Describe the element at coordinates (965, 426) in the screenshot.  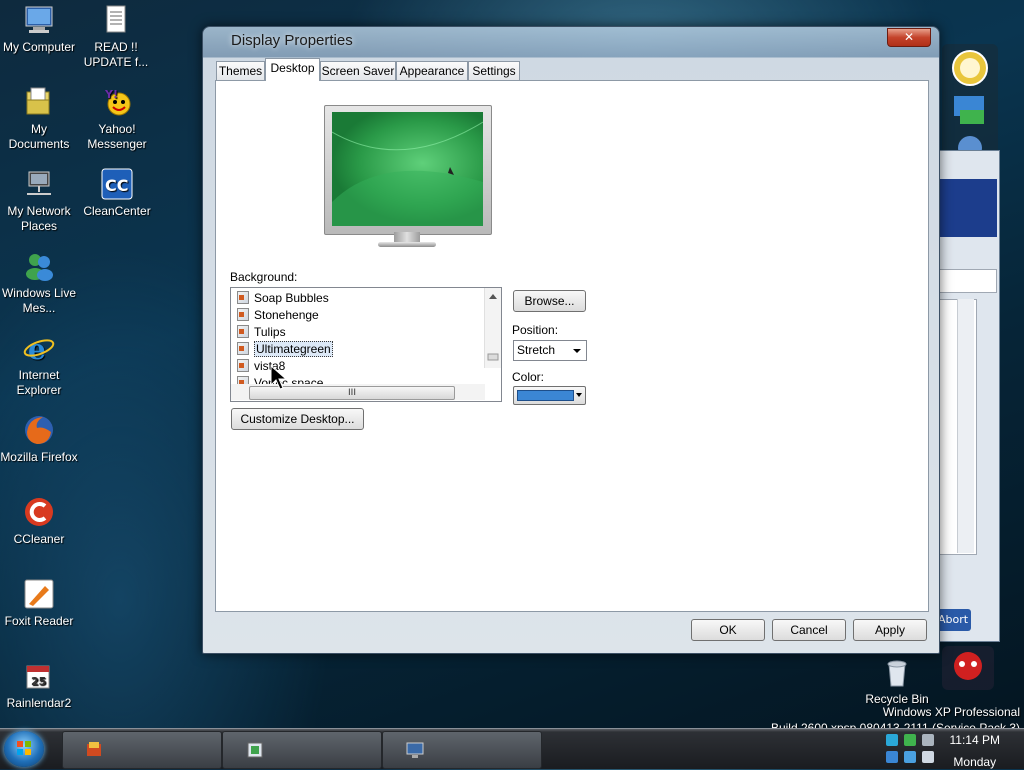
I see `background-window-scrollbar` at that location.